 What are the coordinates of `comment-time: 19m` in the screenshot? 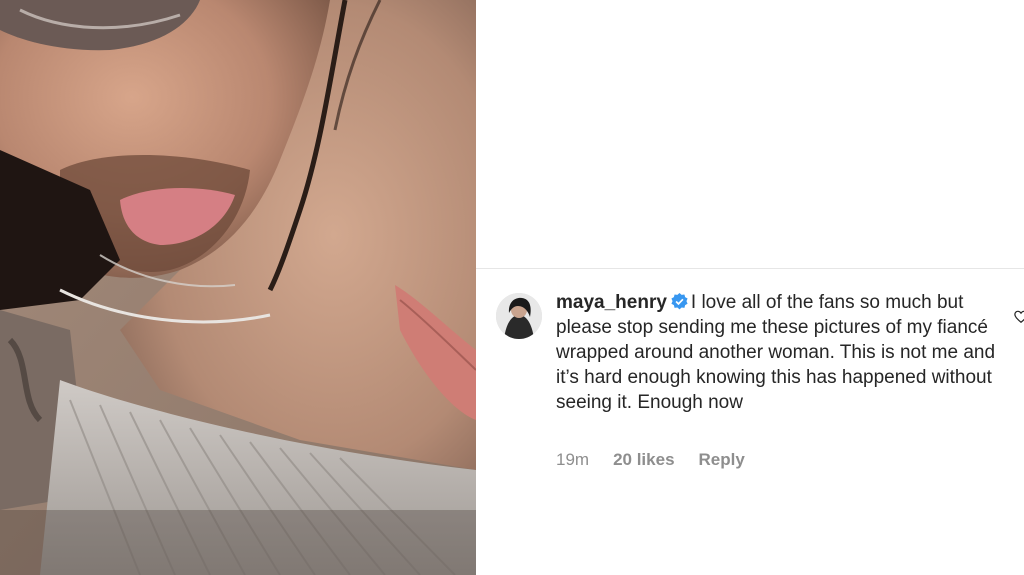 It's located at (573, 459).